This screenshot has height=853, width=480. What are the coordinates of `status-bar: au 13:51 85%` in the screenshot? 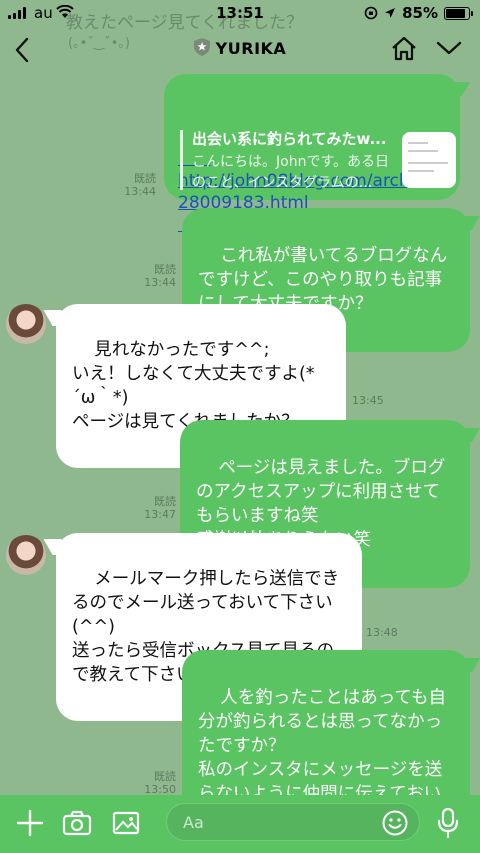 It's located at (240, 14).